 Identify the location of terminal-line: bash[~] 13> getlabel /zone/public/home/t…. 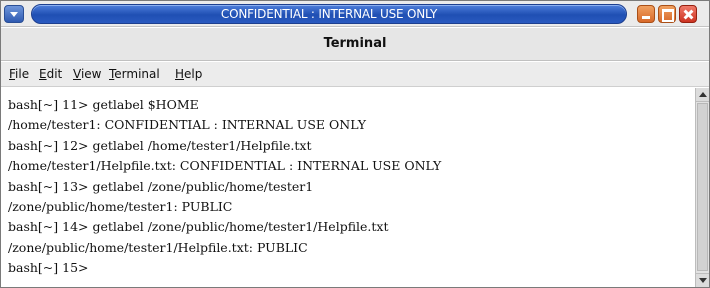
(161, 186).